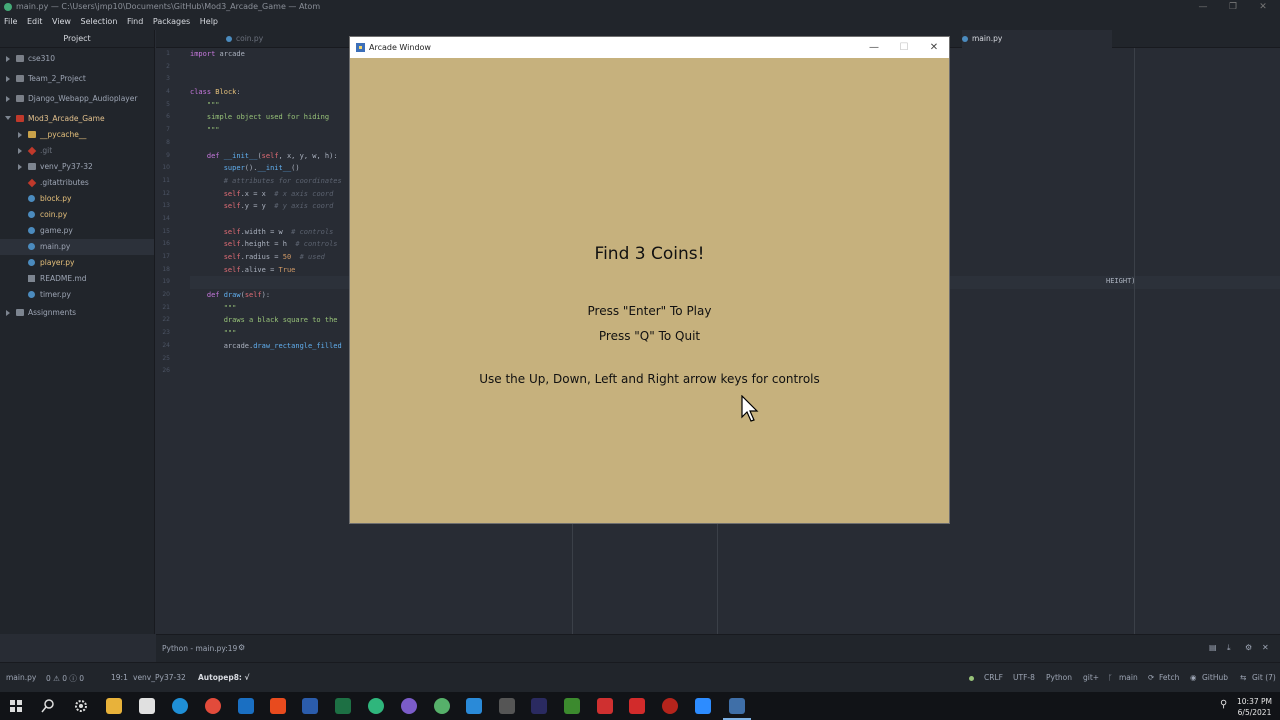  What do you see at coordinates (77, 135) in the screenshot?
I see `tree-item-pycache: __pycache__` at bounding box center [77, 135].